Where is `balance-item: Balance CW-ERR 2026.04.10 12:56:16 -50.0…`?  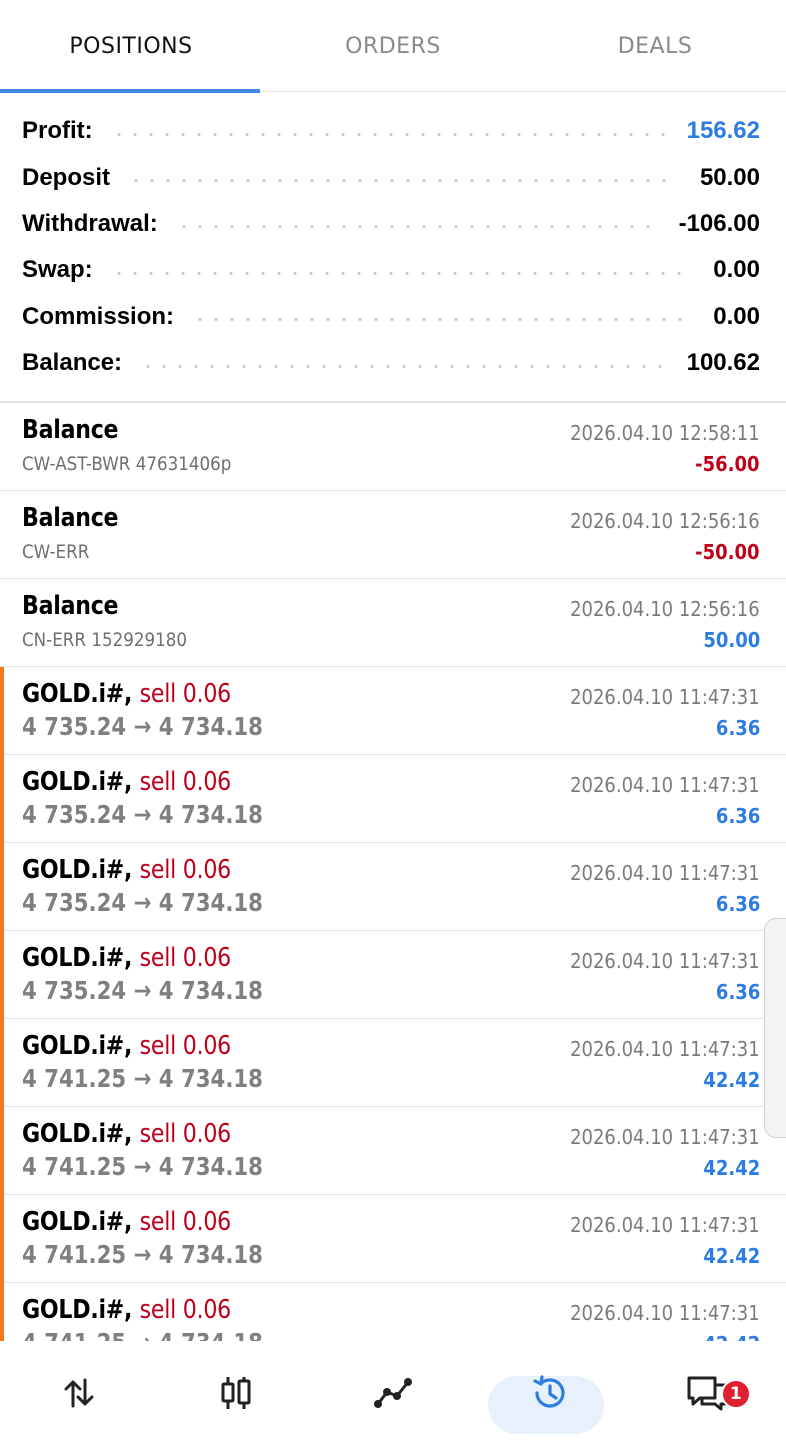 balance-item: Balance CW-ERR 2026.04.10 12:56:16 -50.0… is located at coordinates (393, 535).